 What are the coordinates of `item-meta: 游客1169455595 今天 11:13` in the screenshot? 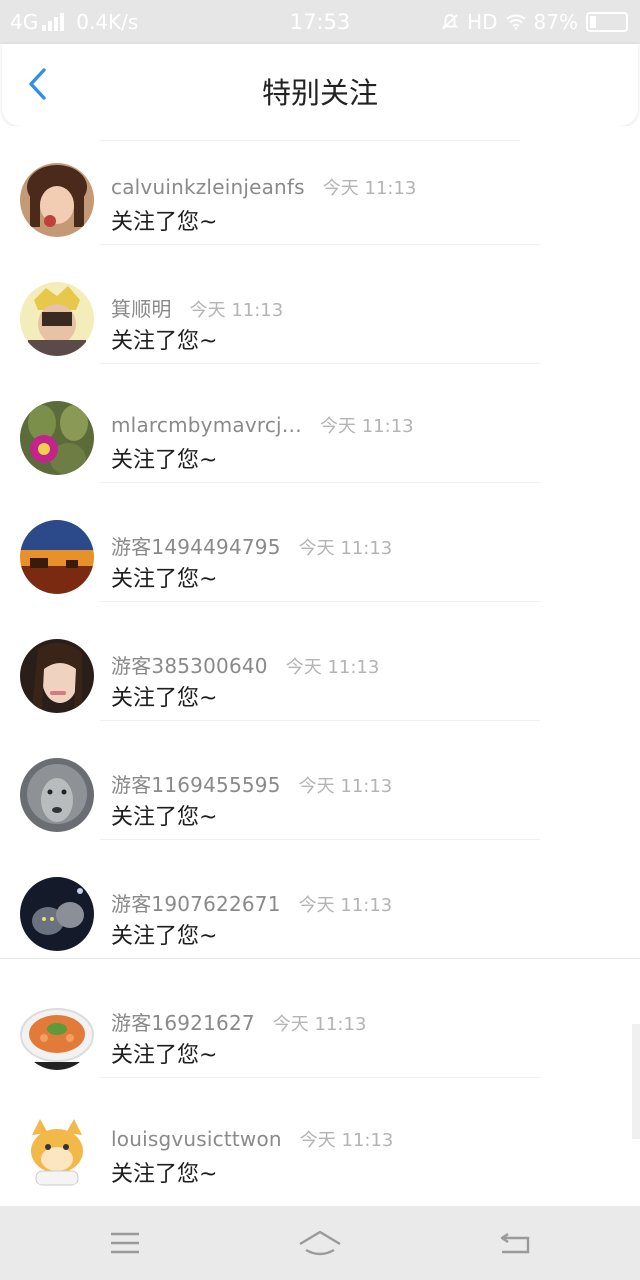 It's located at (251, 783).